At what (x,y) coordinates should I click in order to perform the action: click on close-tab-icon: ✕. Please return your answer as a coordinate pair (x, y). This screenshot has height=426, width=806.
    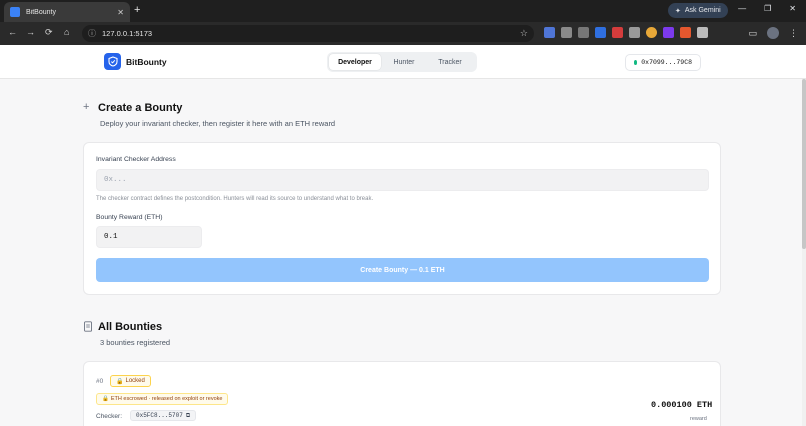
    Looking at the image, I should click on (120, 12).